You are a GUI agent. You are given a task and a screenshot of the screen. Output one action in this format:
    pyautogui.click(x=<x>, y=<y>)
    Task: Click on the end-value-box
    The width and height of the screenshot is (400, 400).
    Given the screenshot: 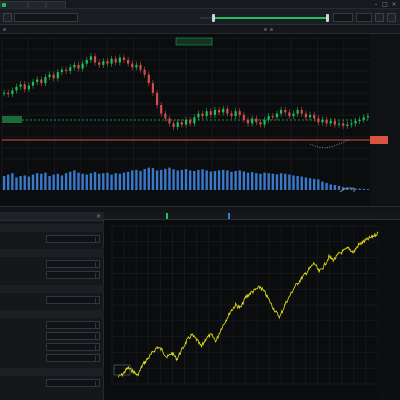 What is the action you would take?
    pyautogui.click(x=343, y=17)
    